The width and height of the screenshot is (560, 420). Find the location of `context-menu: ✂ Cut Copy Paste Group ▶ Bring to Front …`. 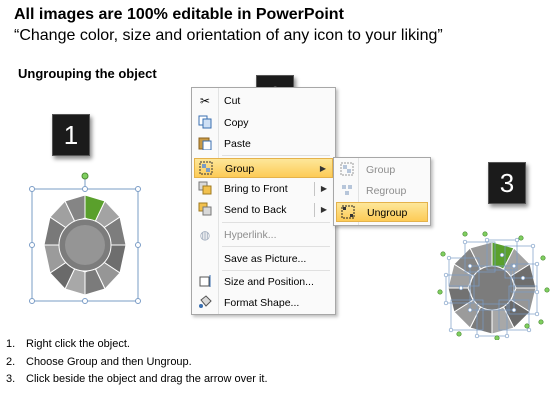

context-menu: ✂ Cut Copy Paste Group ▶ Bring to Front … is located at coordinates (263, 201).